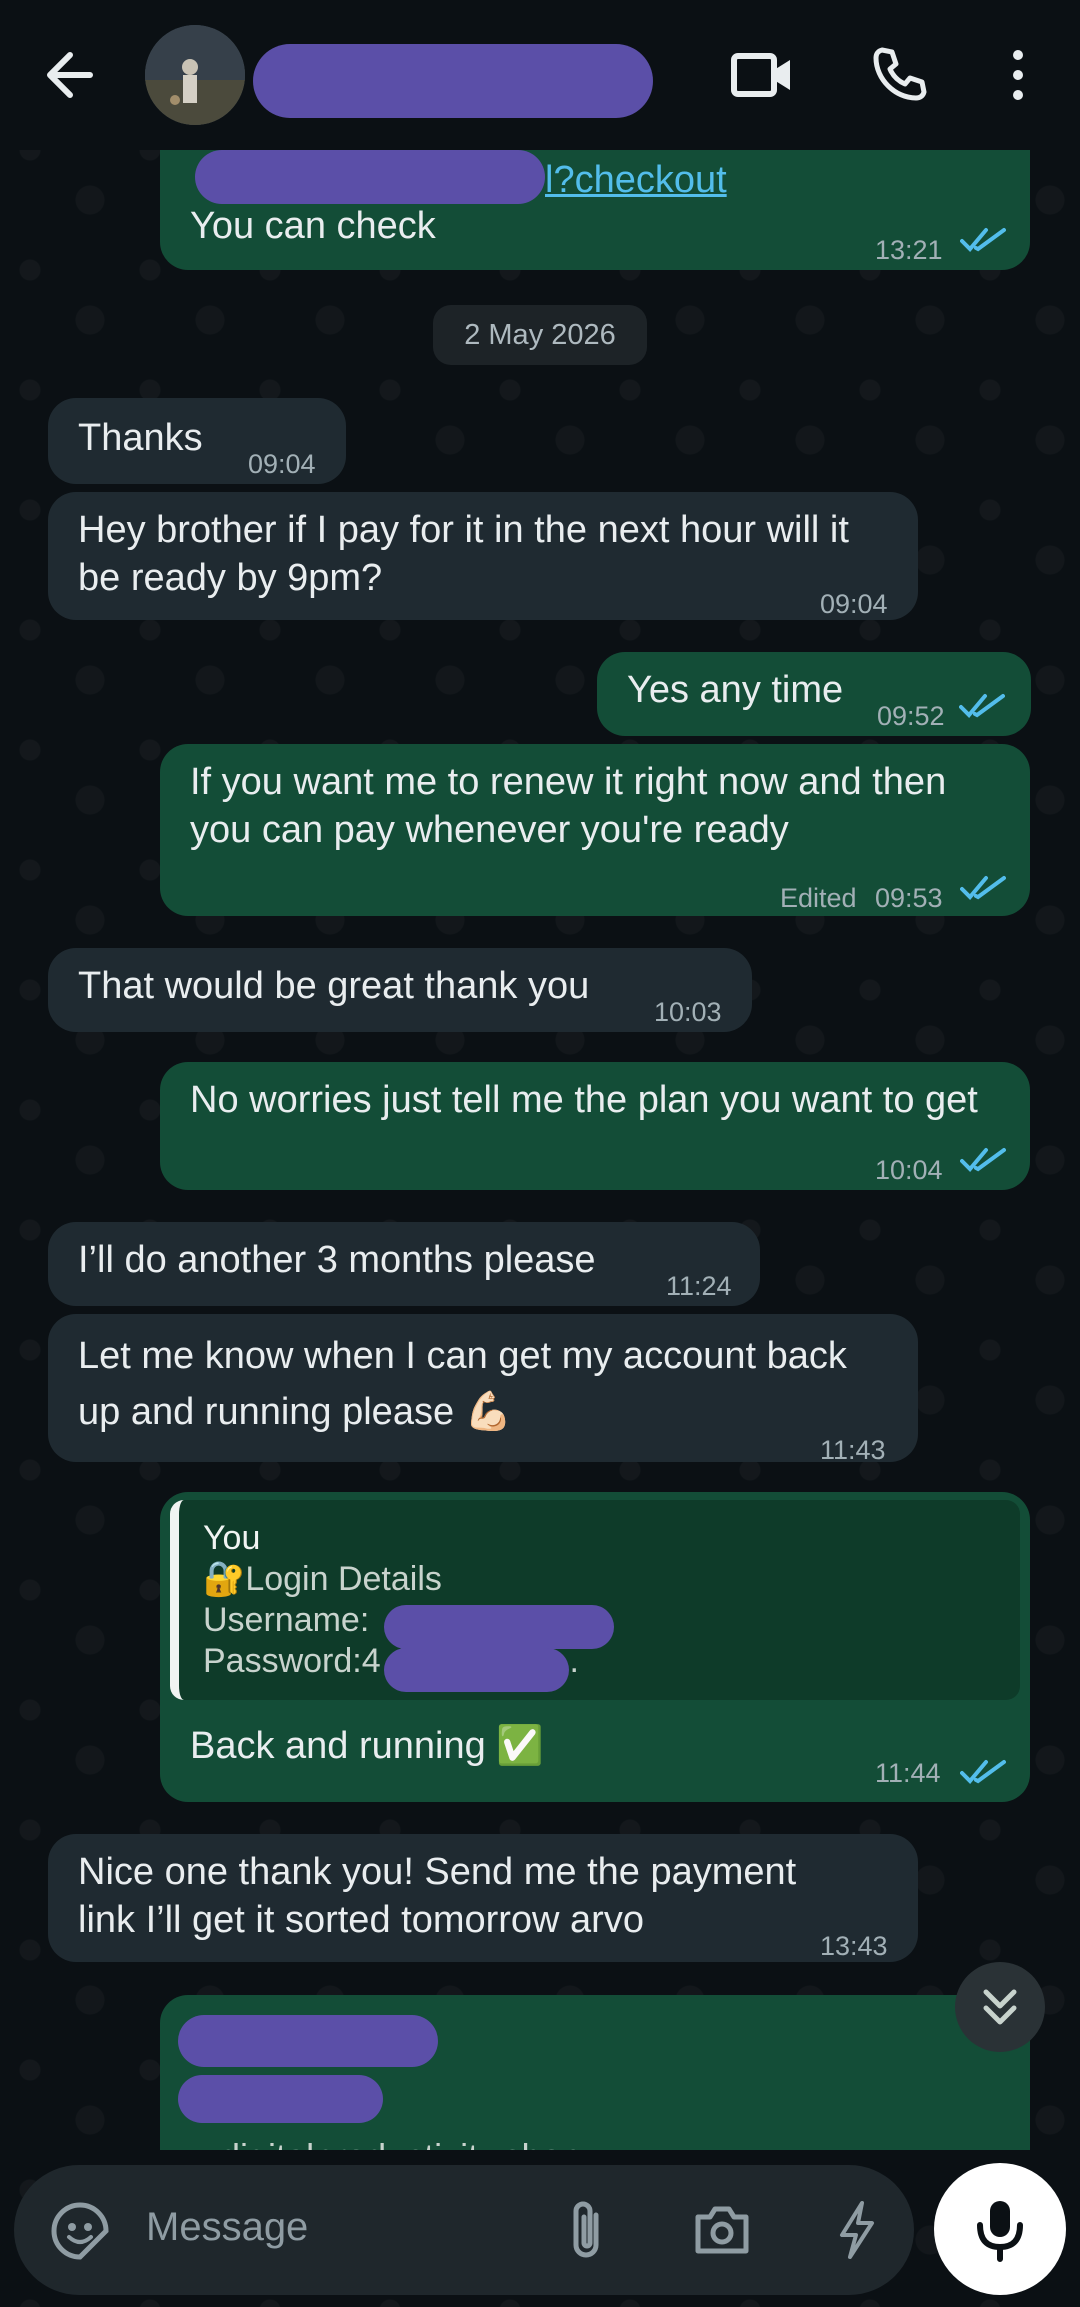 The width and height of the screenshot is (1080, 2307). Describe the element at coordinates (337, 1260) in the screenshot. I see `message-text: I’ll do another 3 months please` at that location.